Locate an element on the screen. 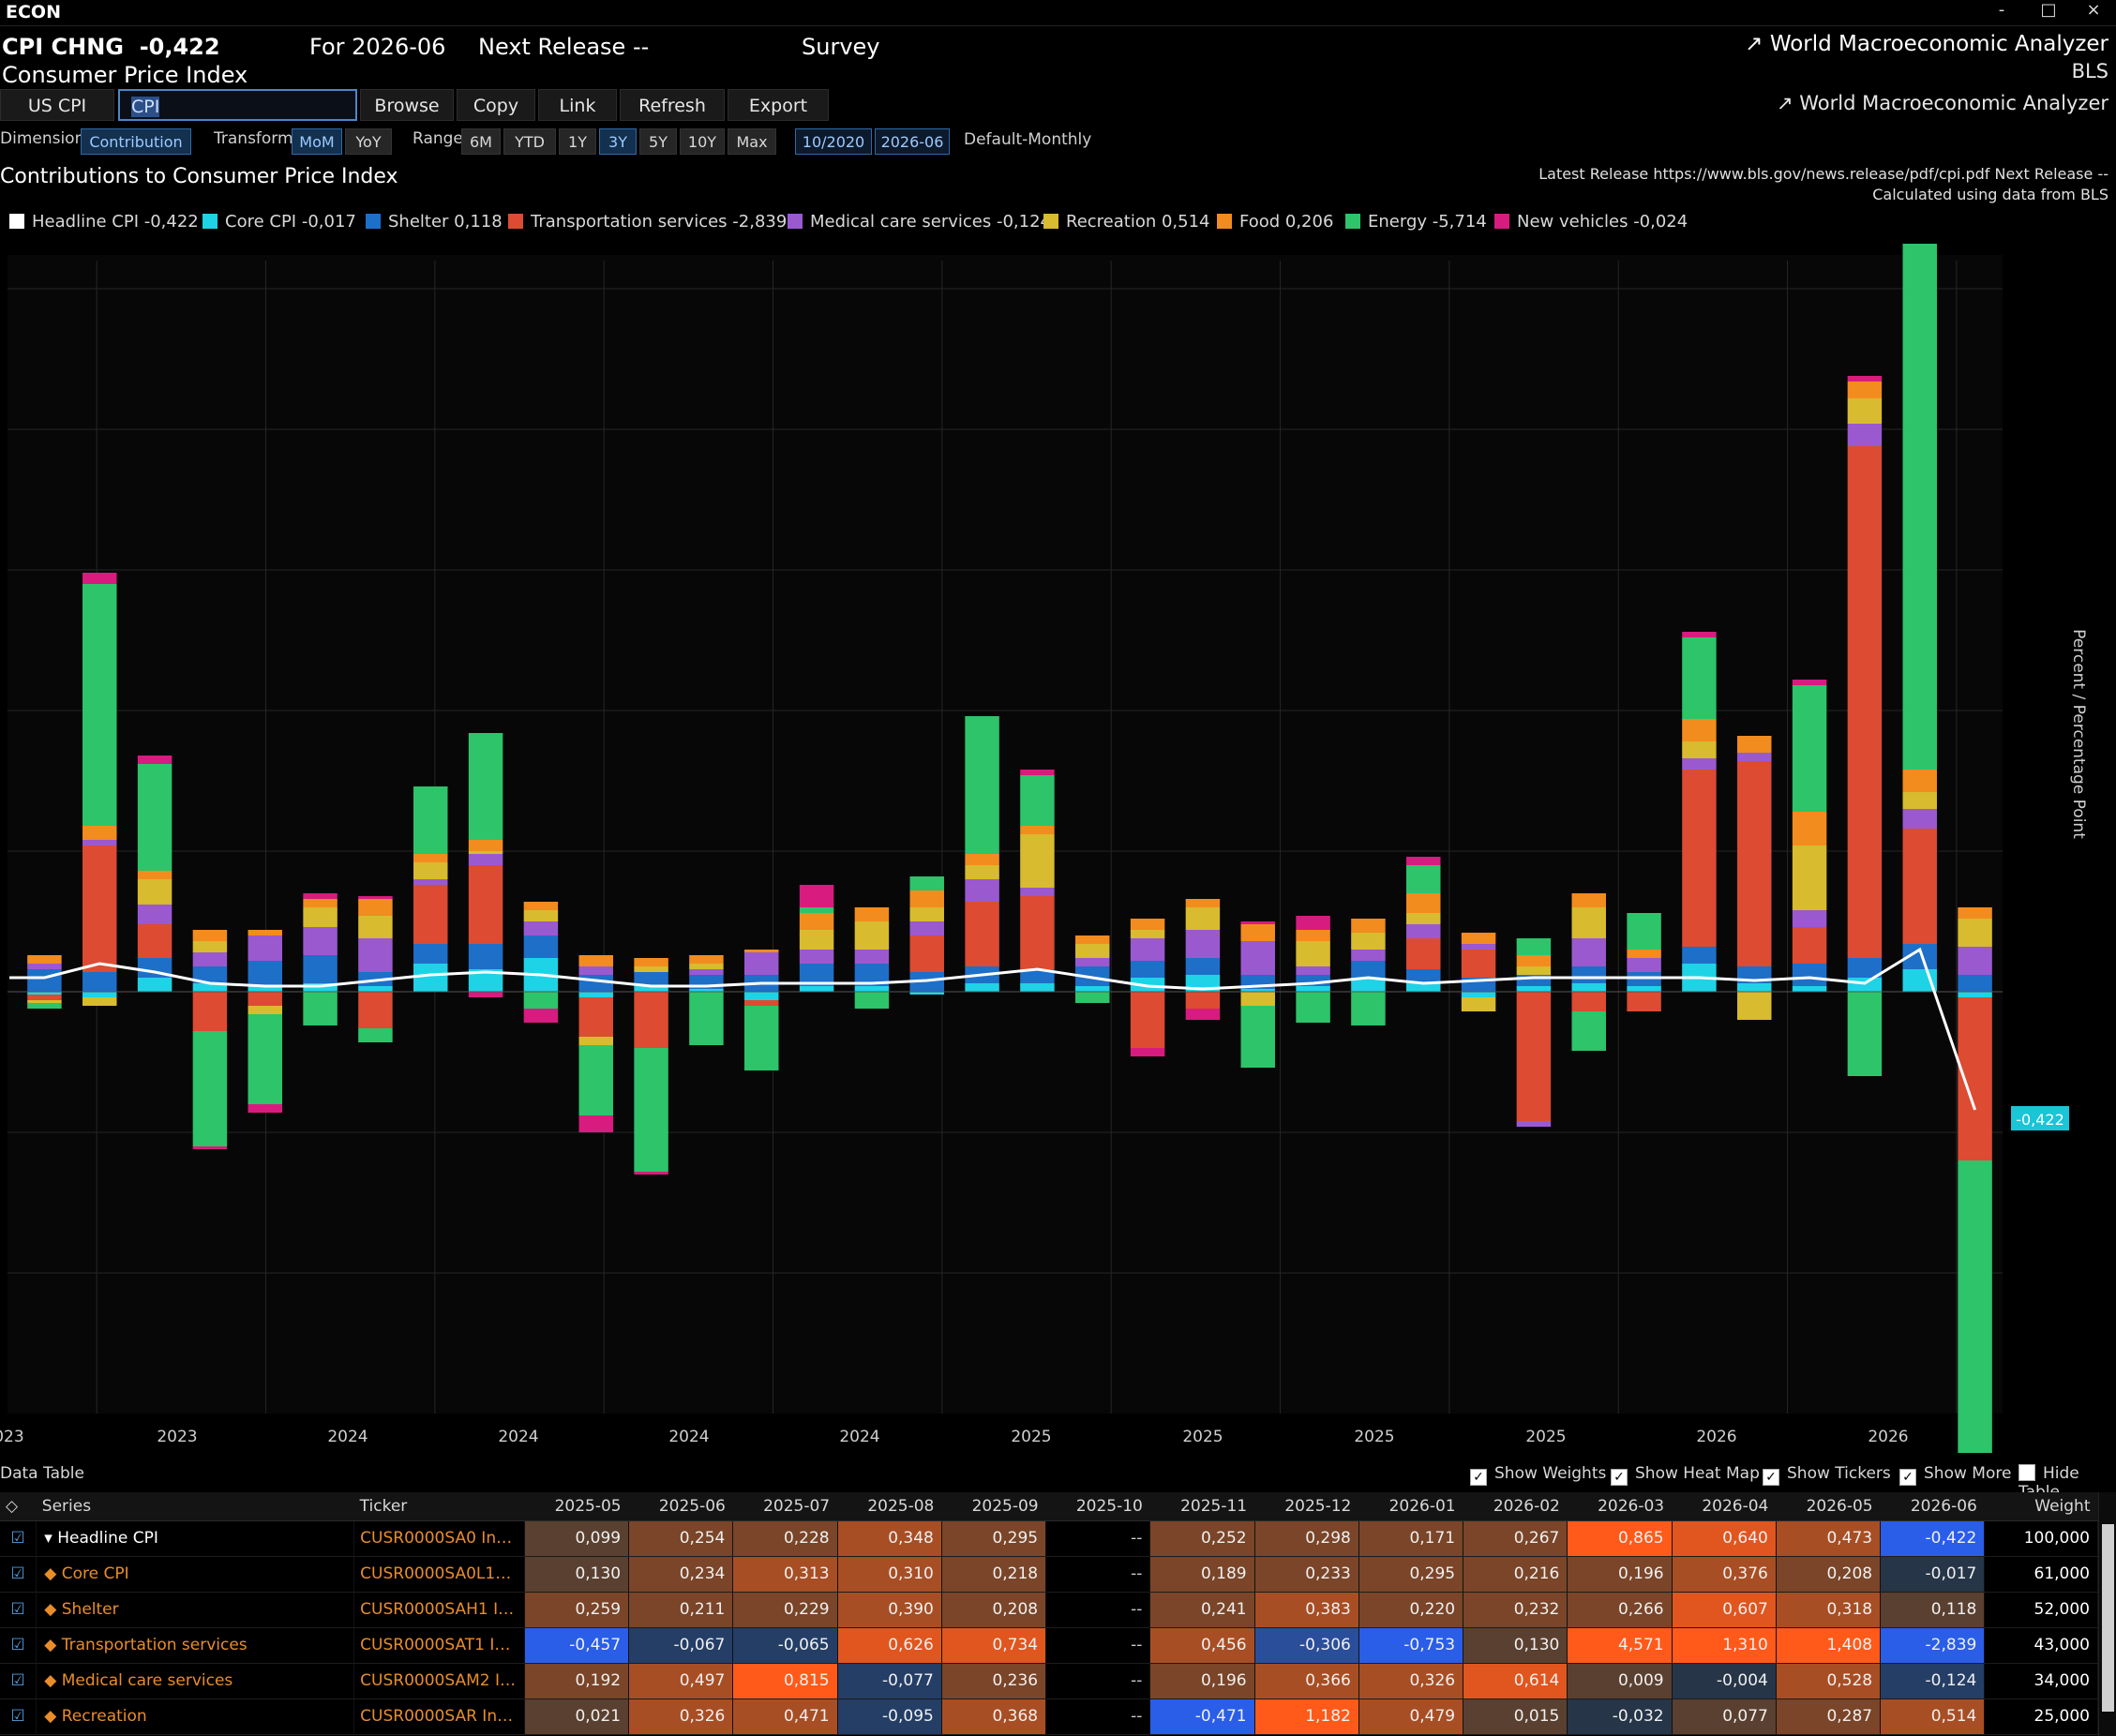  header-period: 2026-06 is located at coordinates (1932, 1506).